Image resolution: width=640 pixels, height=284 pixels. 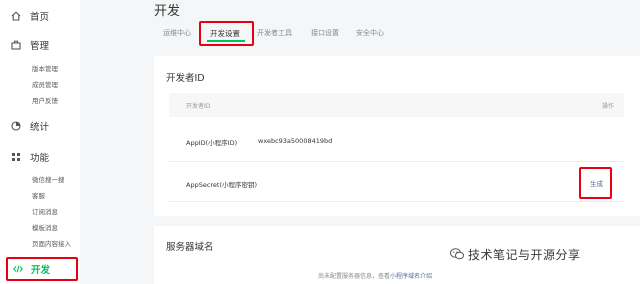 I want to click on tab-security-center: 安全中心, so click(x=370, y=33).